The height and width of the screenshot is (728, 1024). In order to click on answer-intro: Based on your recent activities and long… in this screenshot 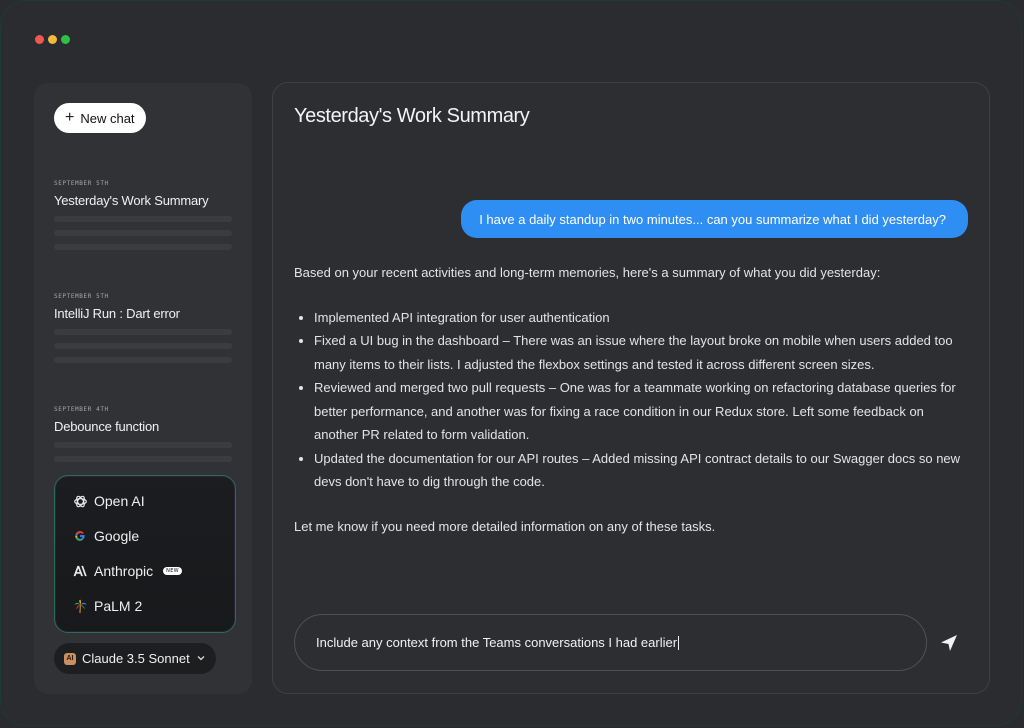, I will do `click(587, 272)`.